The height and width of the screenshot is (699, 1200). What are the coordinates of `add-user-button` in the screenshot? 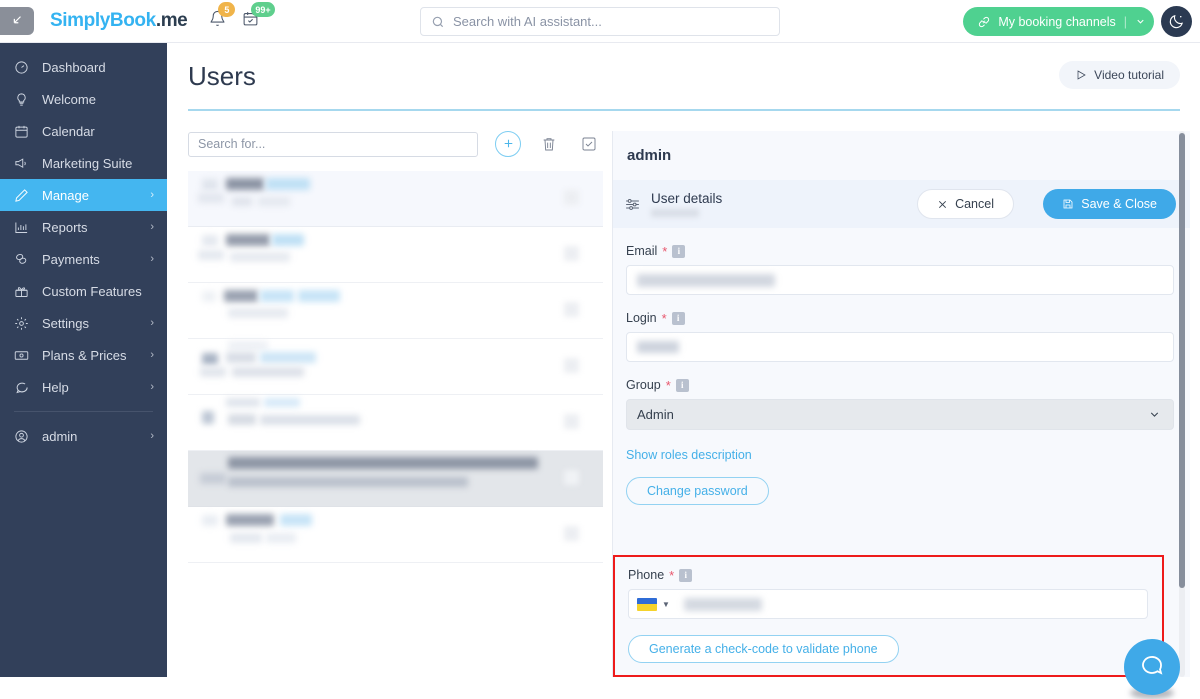 It's located at (508, 144).